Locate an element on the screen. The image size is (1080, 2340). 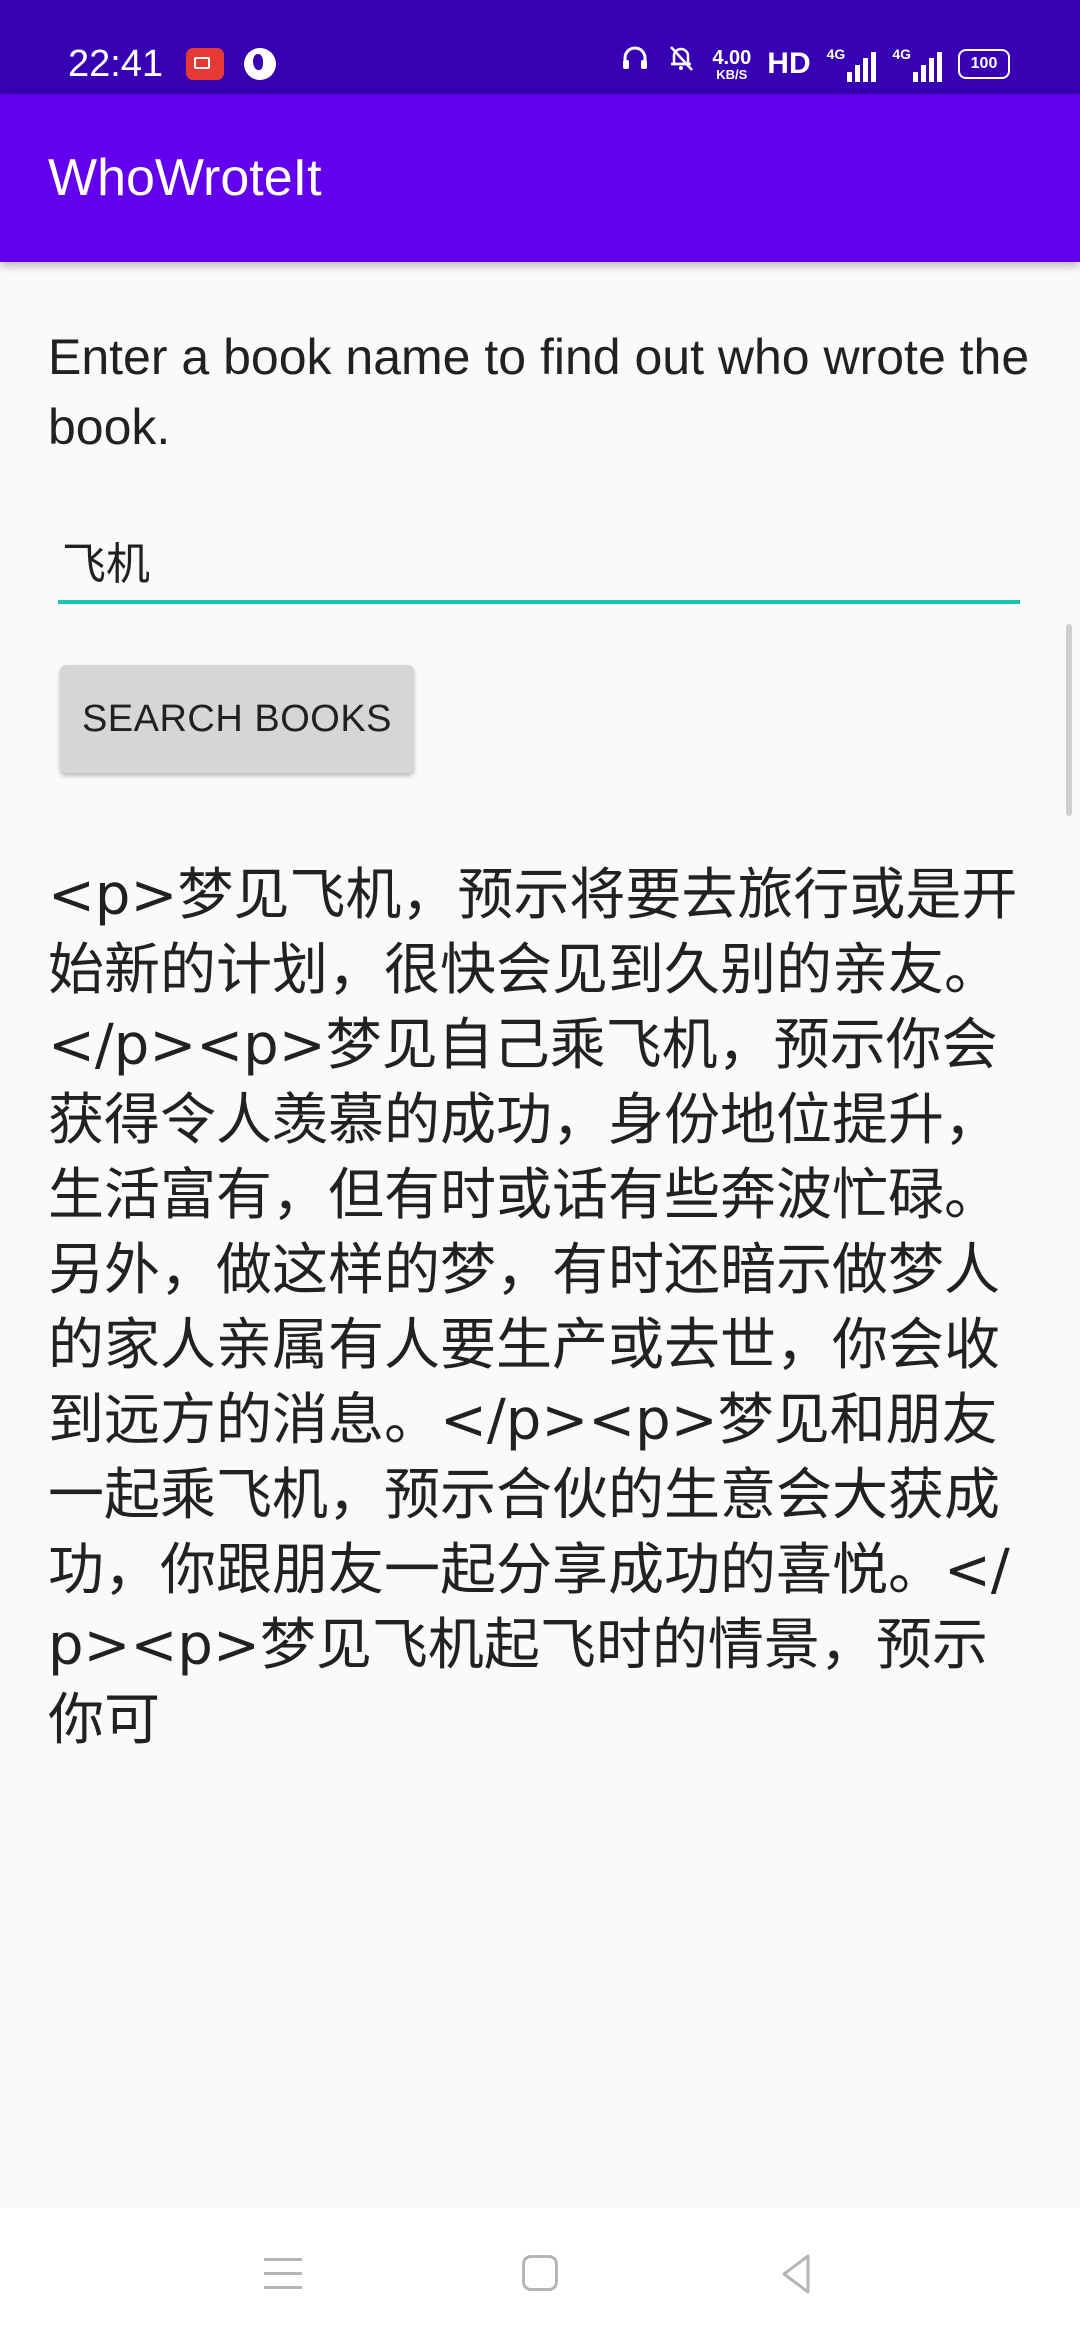
scrollbar is located at coordinates (1069, 720).